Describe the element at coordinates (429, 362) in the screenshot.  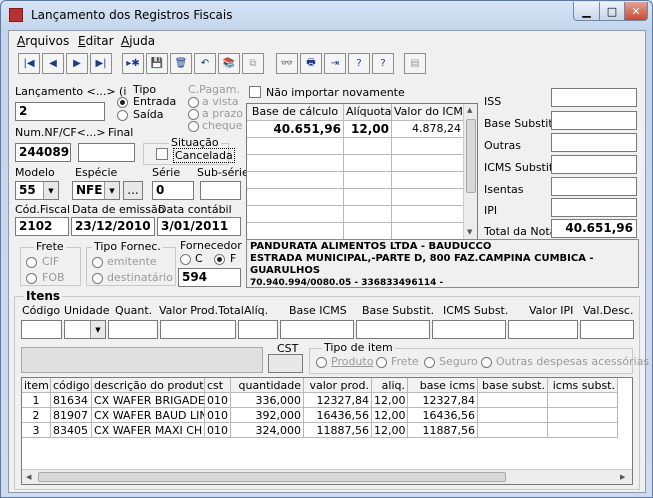
I see `tipo-seguro-radio` at that location.